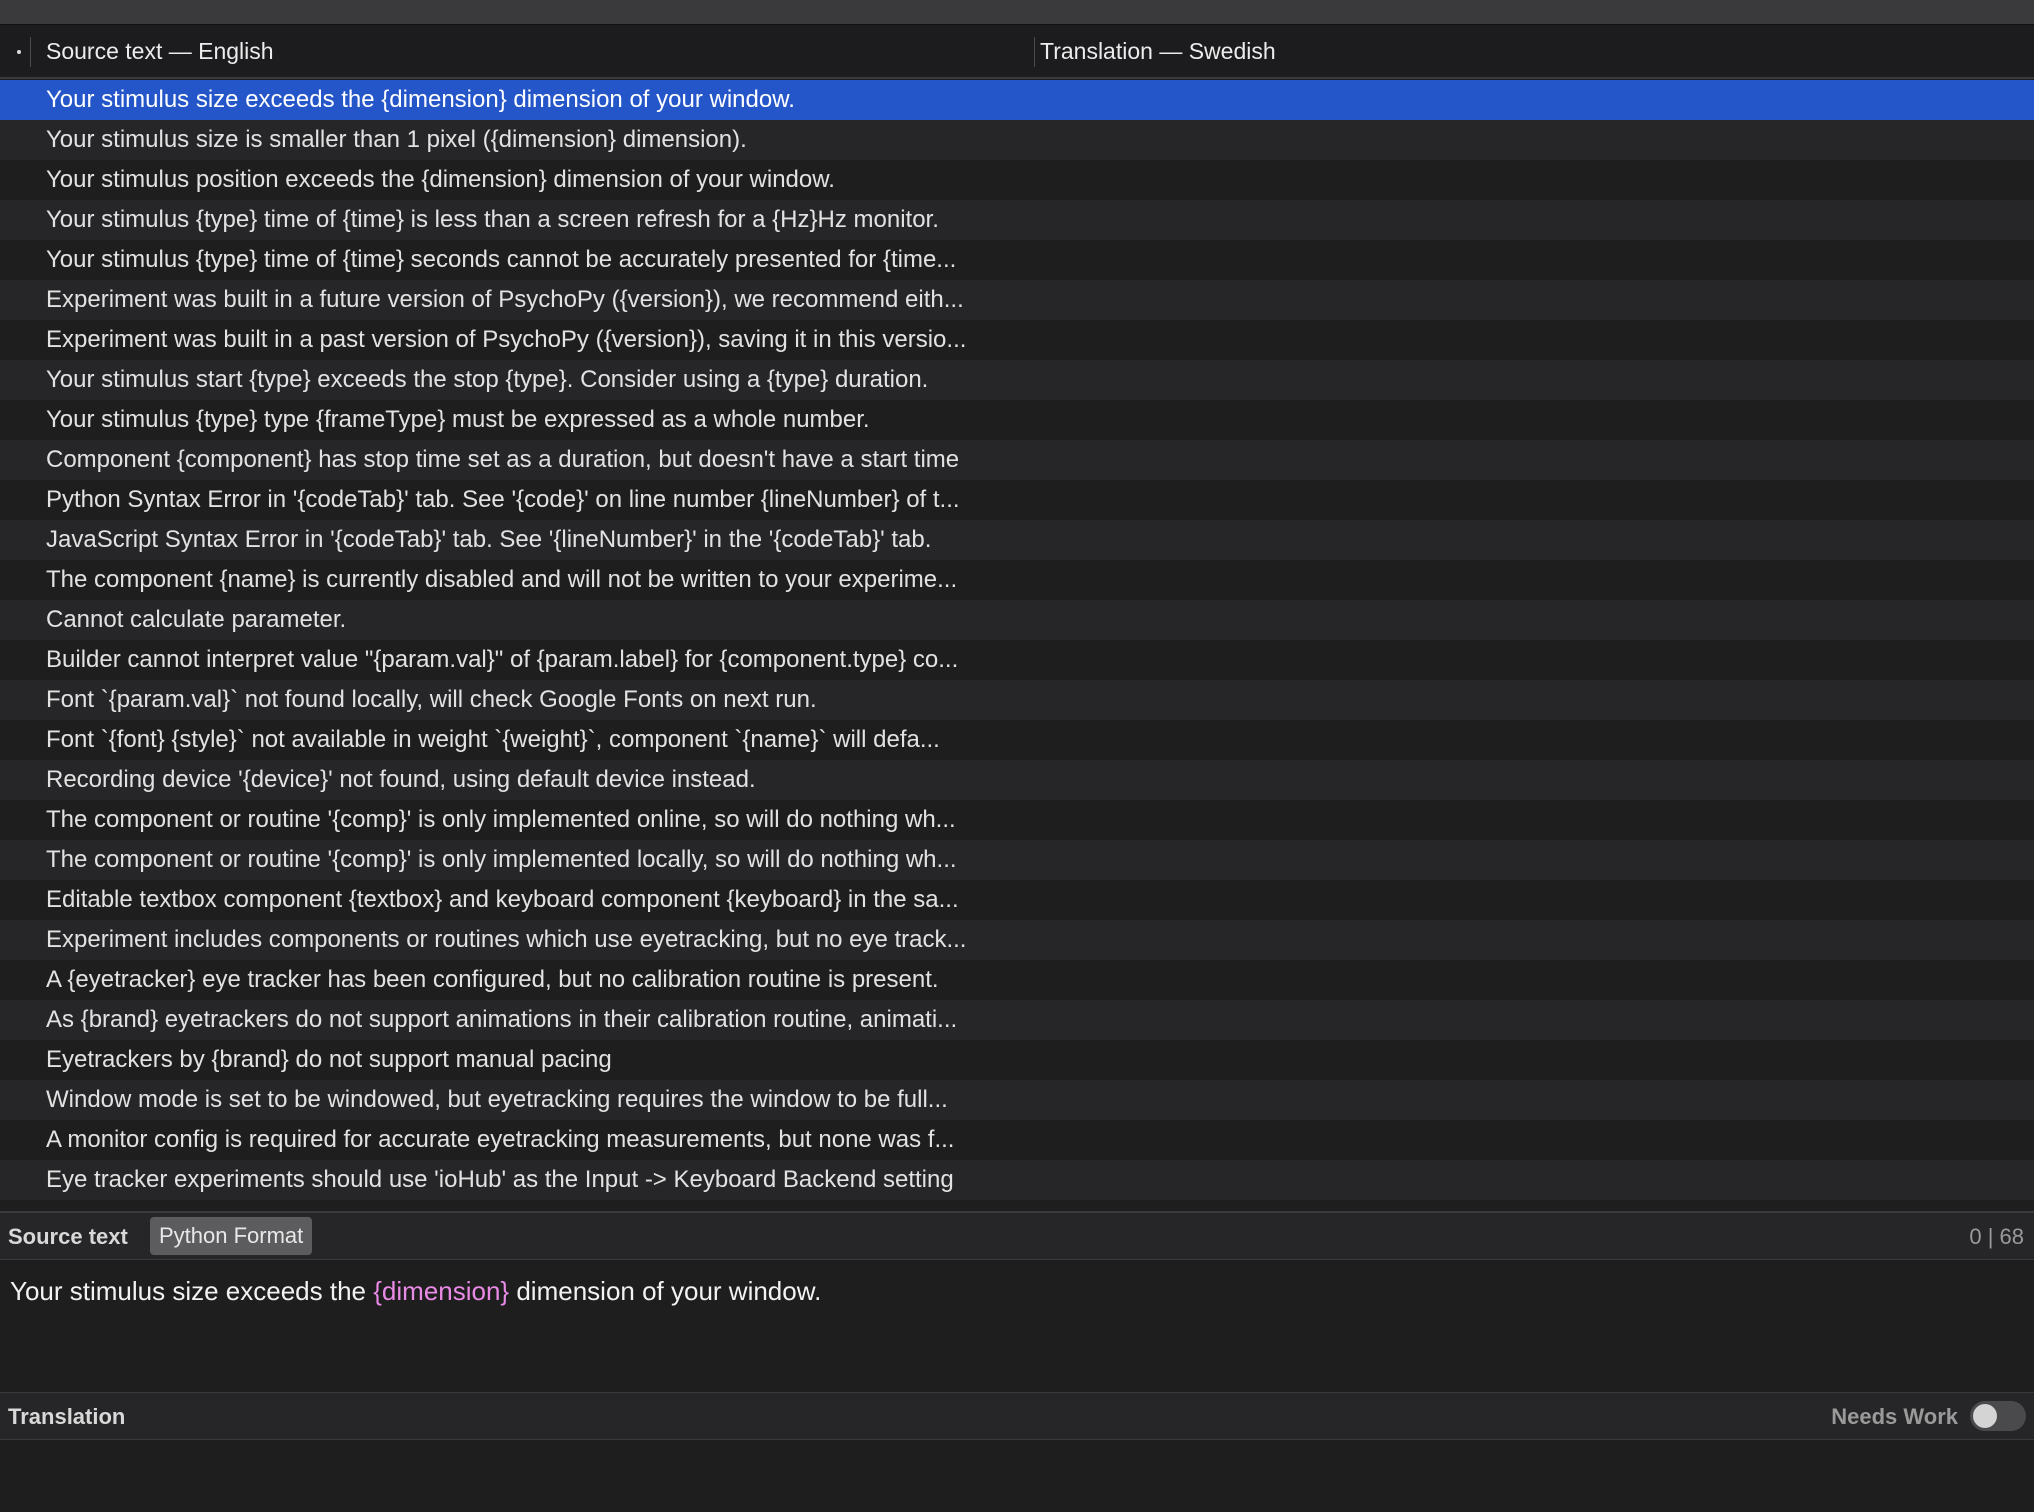  What do you see at coordinates (1017, 1236) in the screenshot?
I see `source-panel-header: Source text Python Format 0 | 68` at bounding box center [1017, 1236].